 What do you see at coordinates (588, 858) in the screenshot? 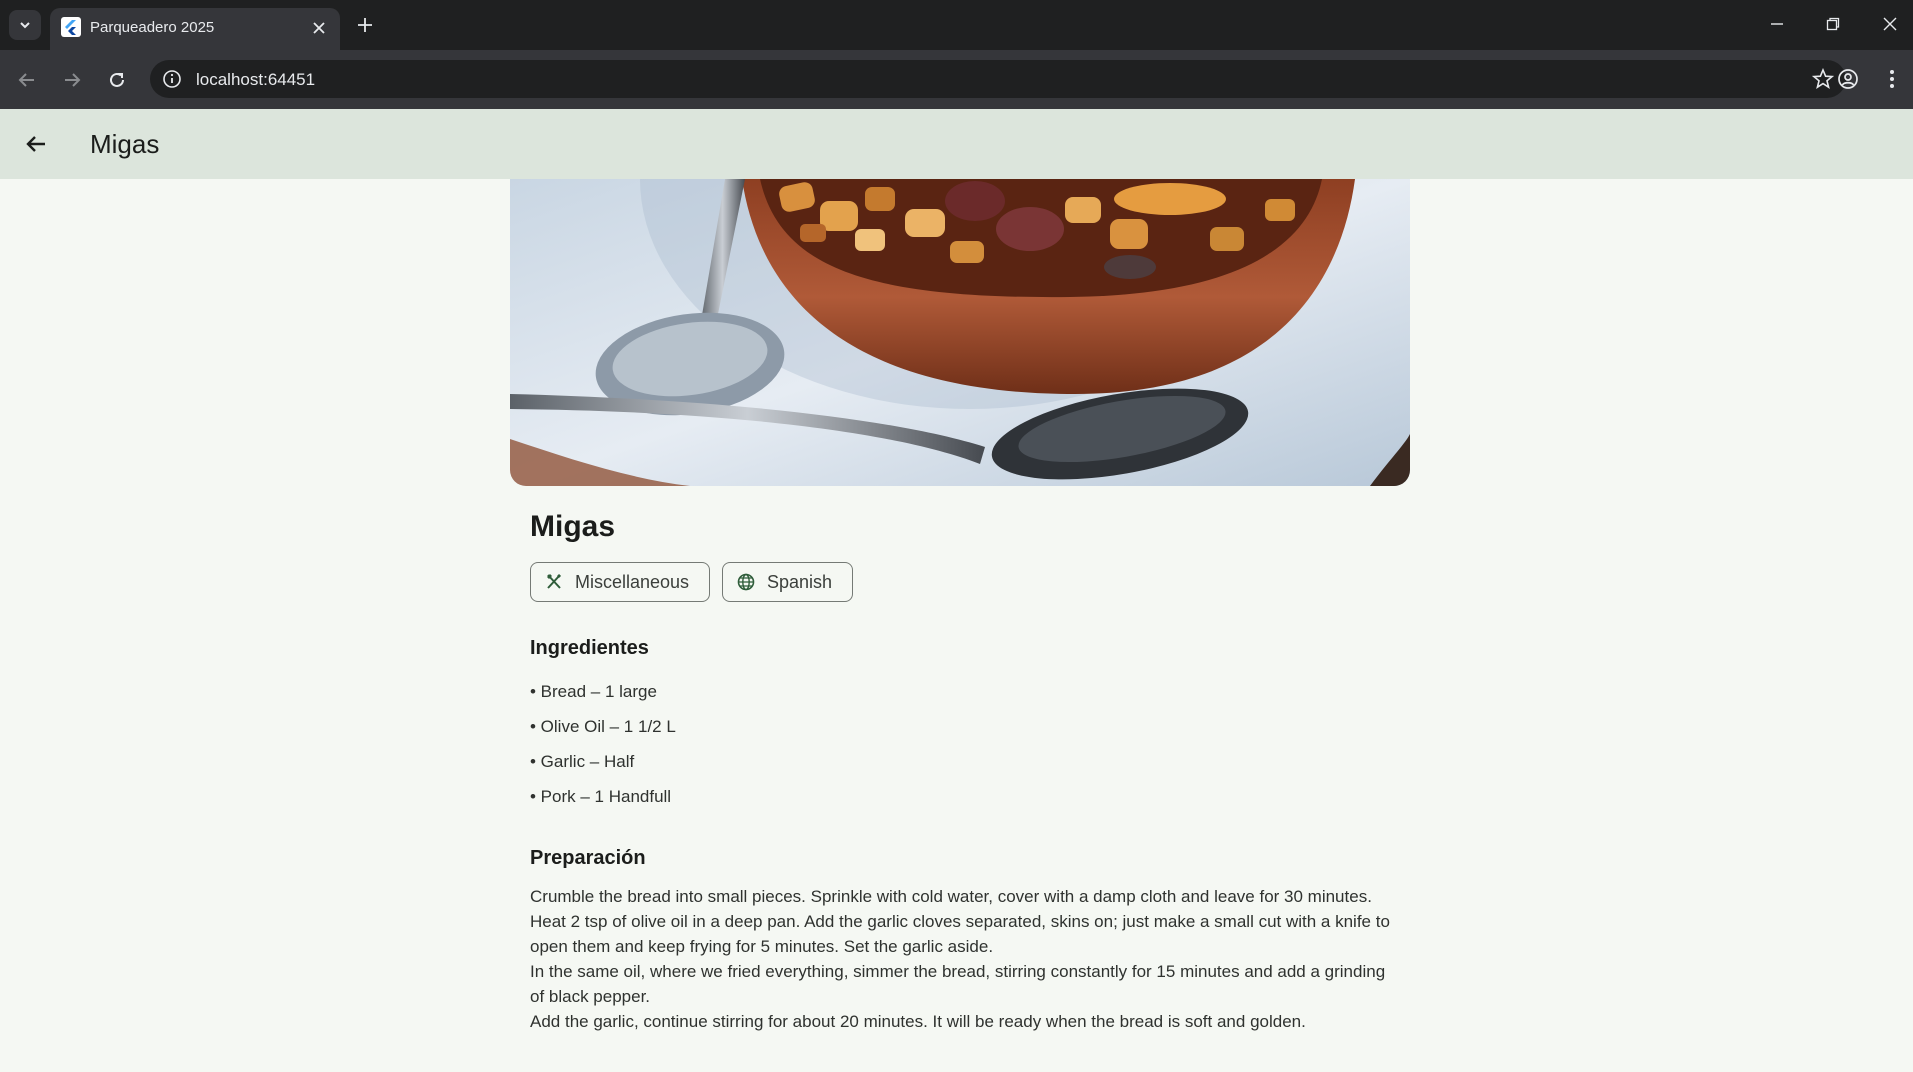
I see `preparation-heading: Preparación` at bounding box center [588, 858].